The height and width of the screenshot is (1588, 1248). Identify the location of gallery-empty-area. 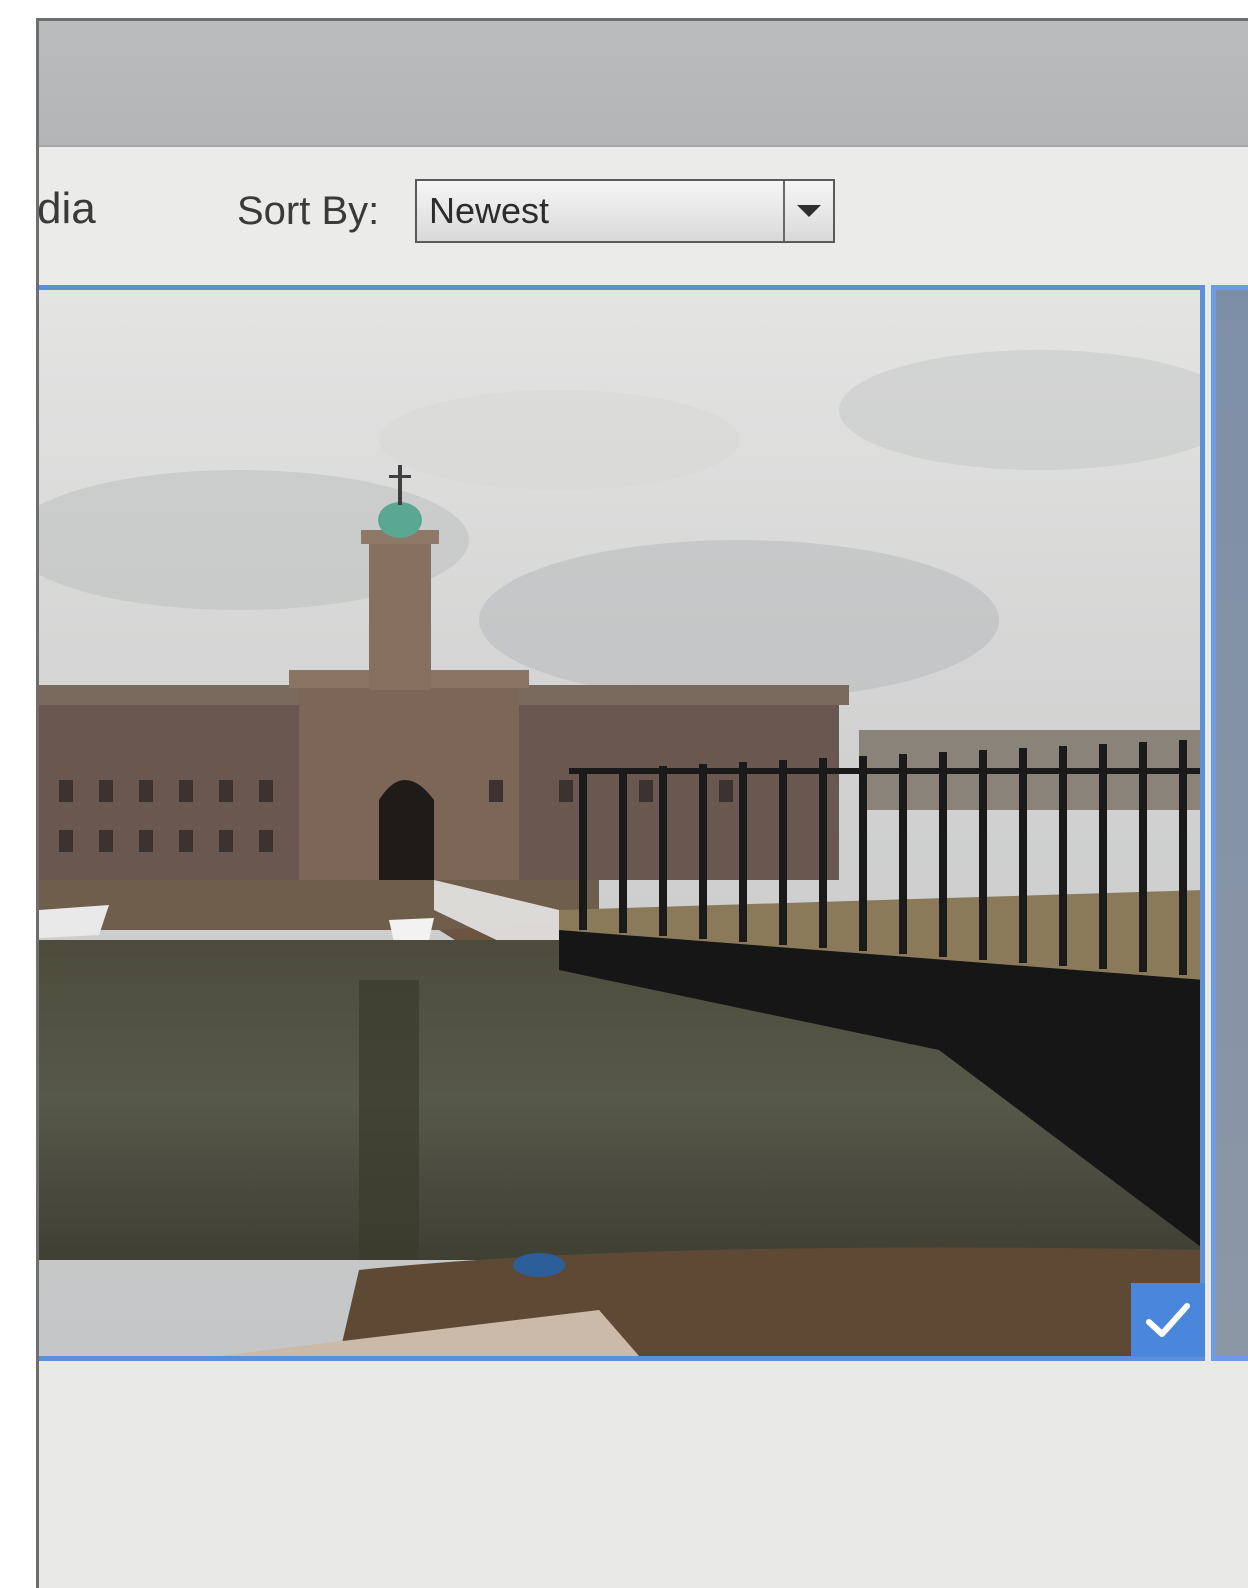
(643, 1475).